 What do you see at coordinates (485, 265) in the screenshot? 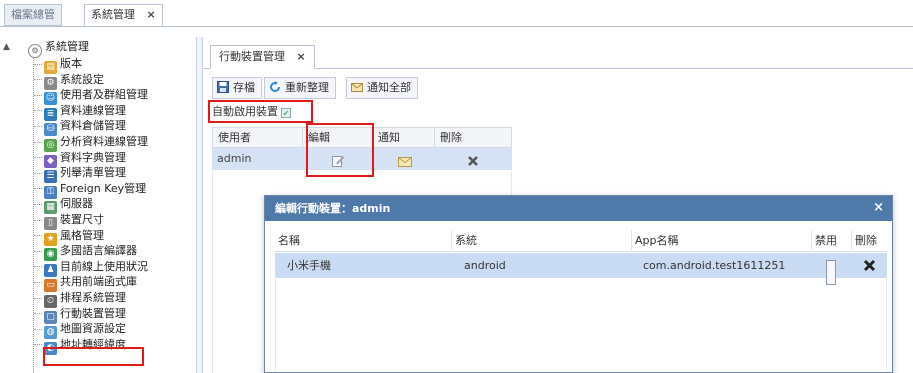
I see `device-os-cell: android` at bounding box center [485, 265].